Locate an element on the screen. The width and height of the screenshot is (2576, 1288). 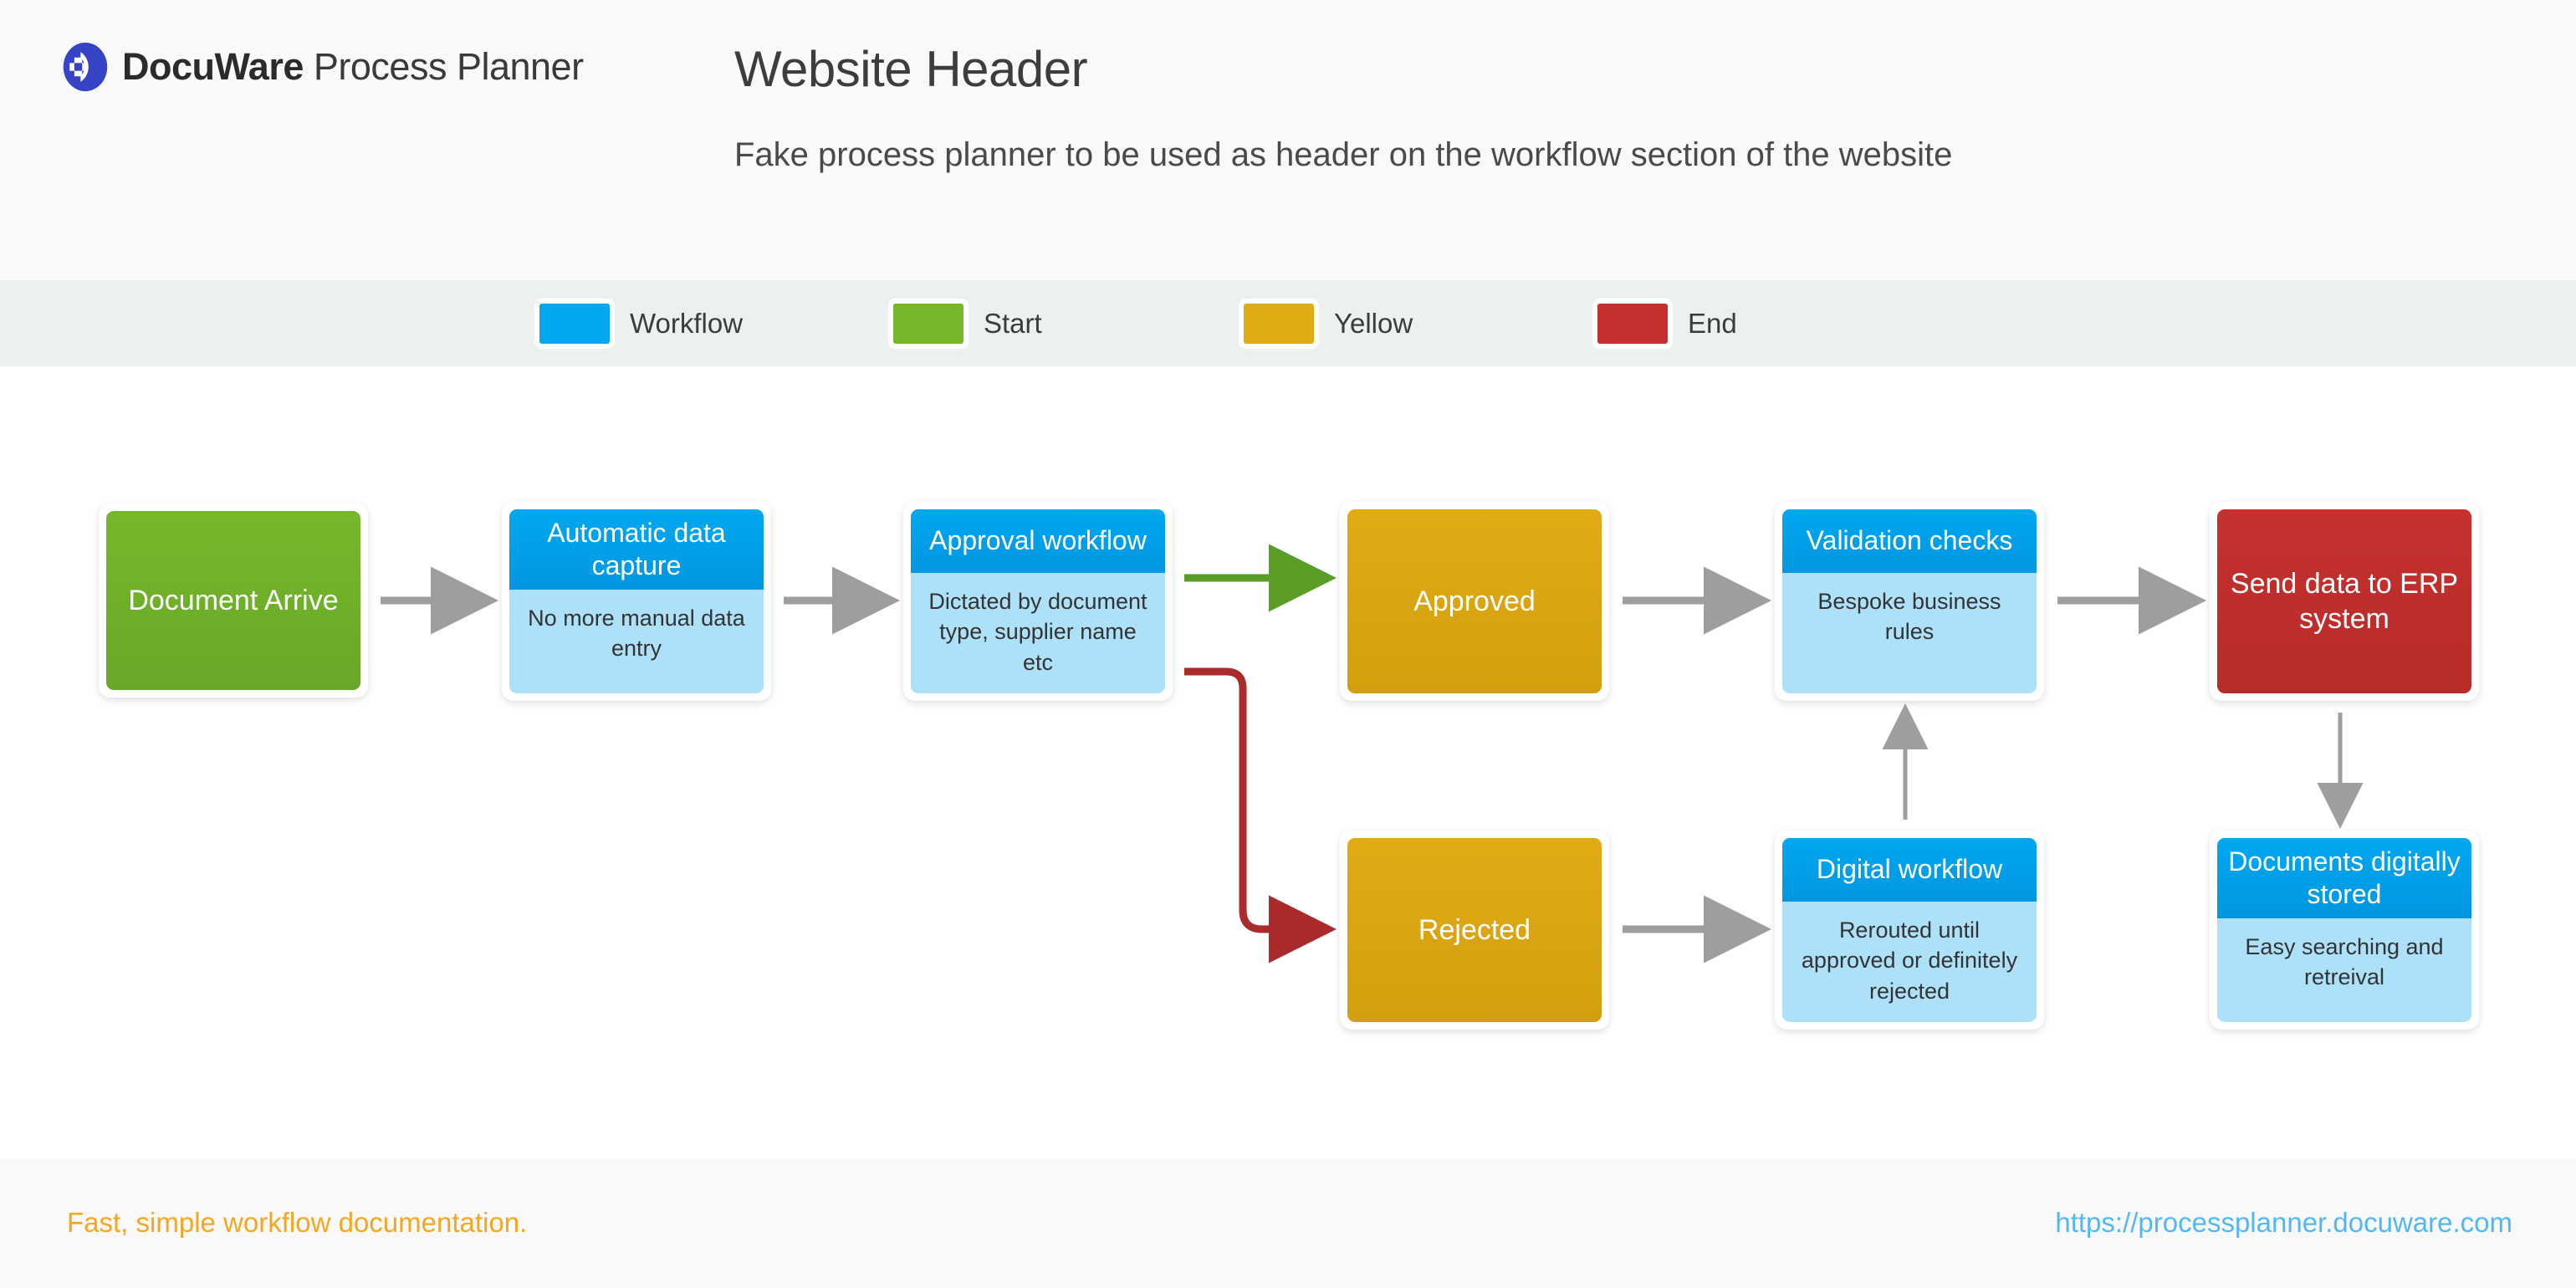
legend-label: End is located at coordinates (1712, 323).